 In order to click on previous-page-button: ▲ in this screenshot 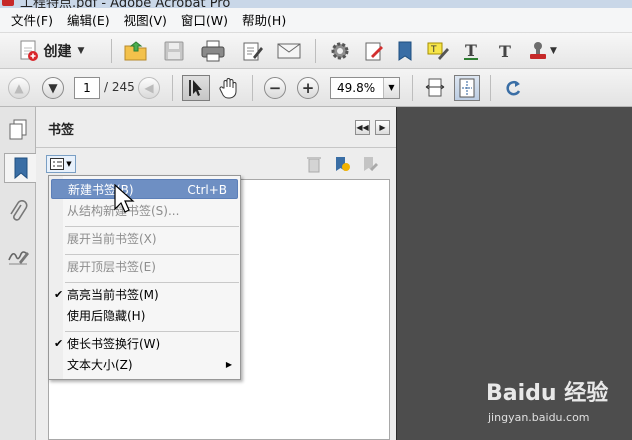, I will do `click(19, 88)`.